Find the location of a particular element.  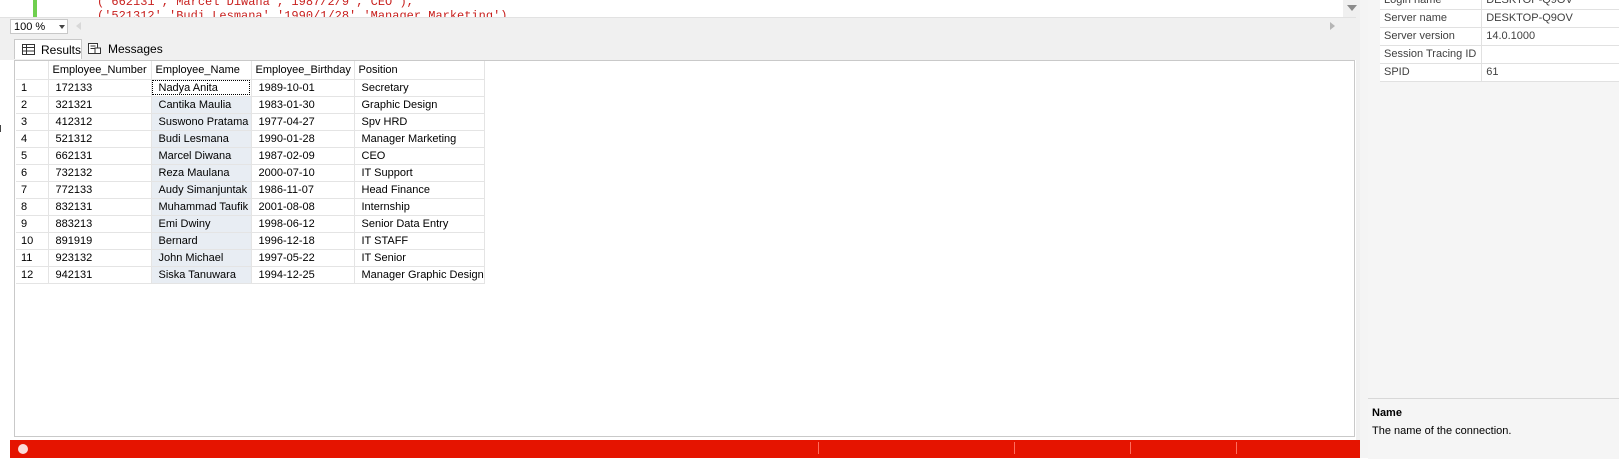

grid-cell: Manager Marketing is located at coordinates (419, 139).